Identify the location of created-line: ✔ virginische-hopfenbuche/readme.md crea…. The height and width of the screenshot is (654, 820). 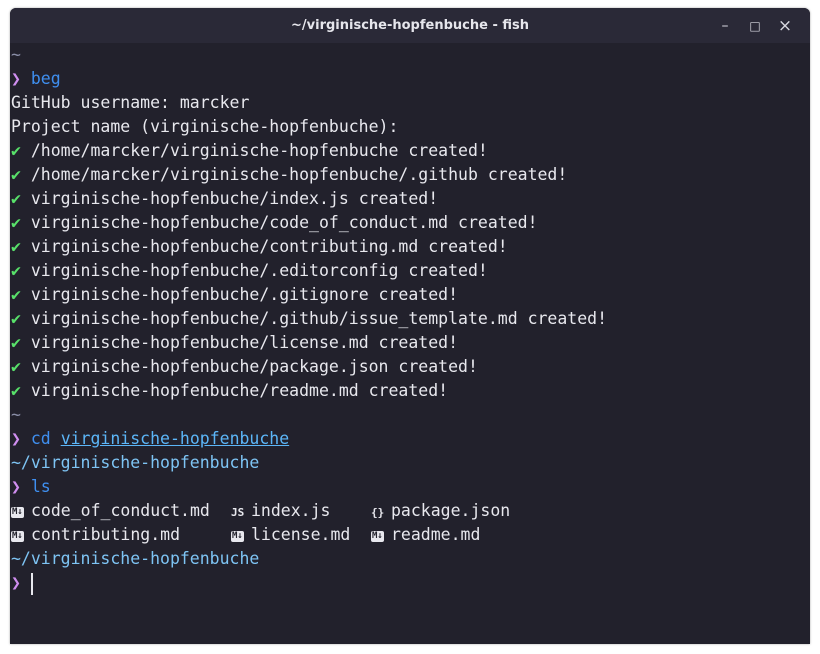
(410, 391).